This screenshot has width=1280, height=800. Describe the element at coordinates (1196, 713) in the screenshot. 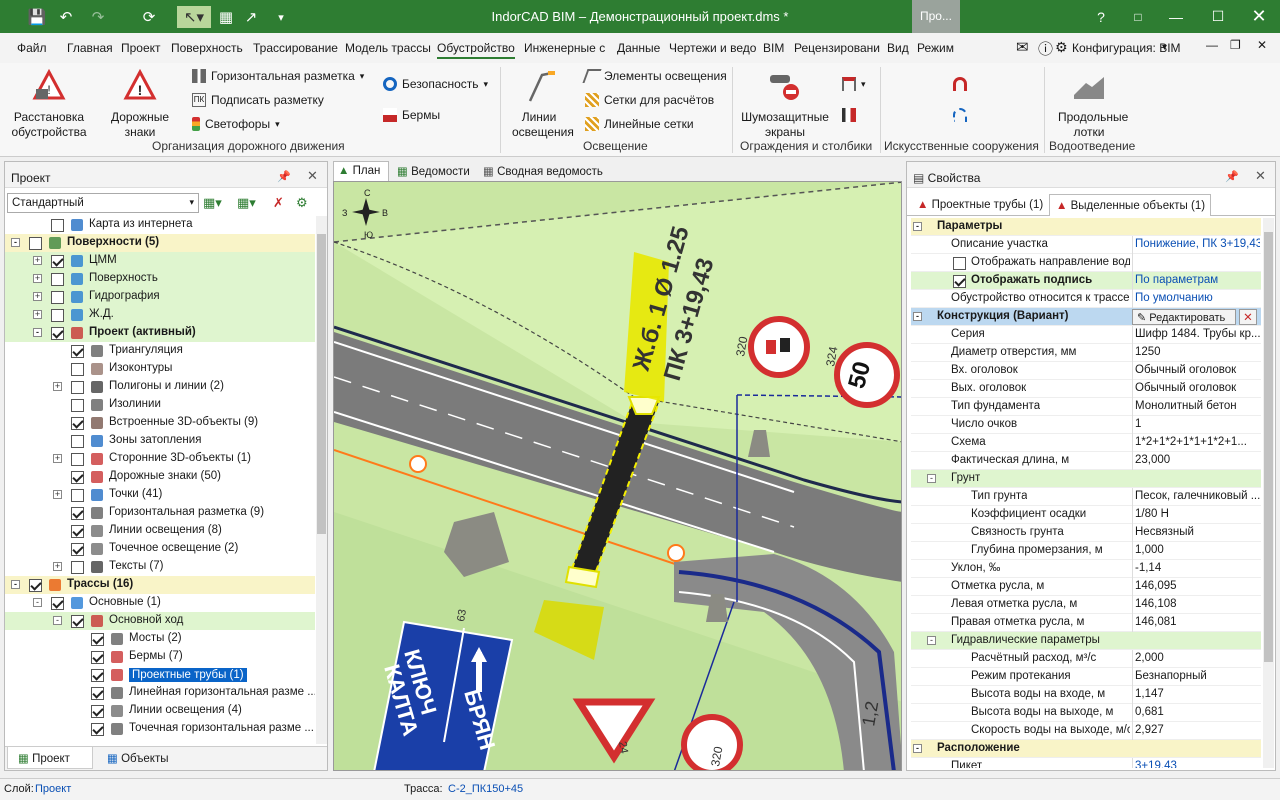

I see `property-value: 0,681` at that location.